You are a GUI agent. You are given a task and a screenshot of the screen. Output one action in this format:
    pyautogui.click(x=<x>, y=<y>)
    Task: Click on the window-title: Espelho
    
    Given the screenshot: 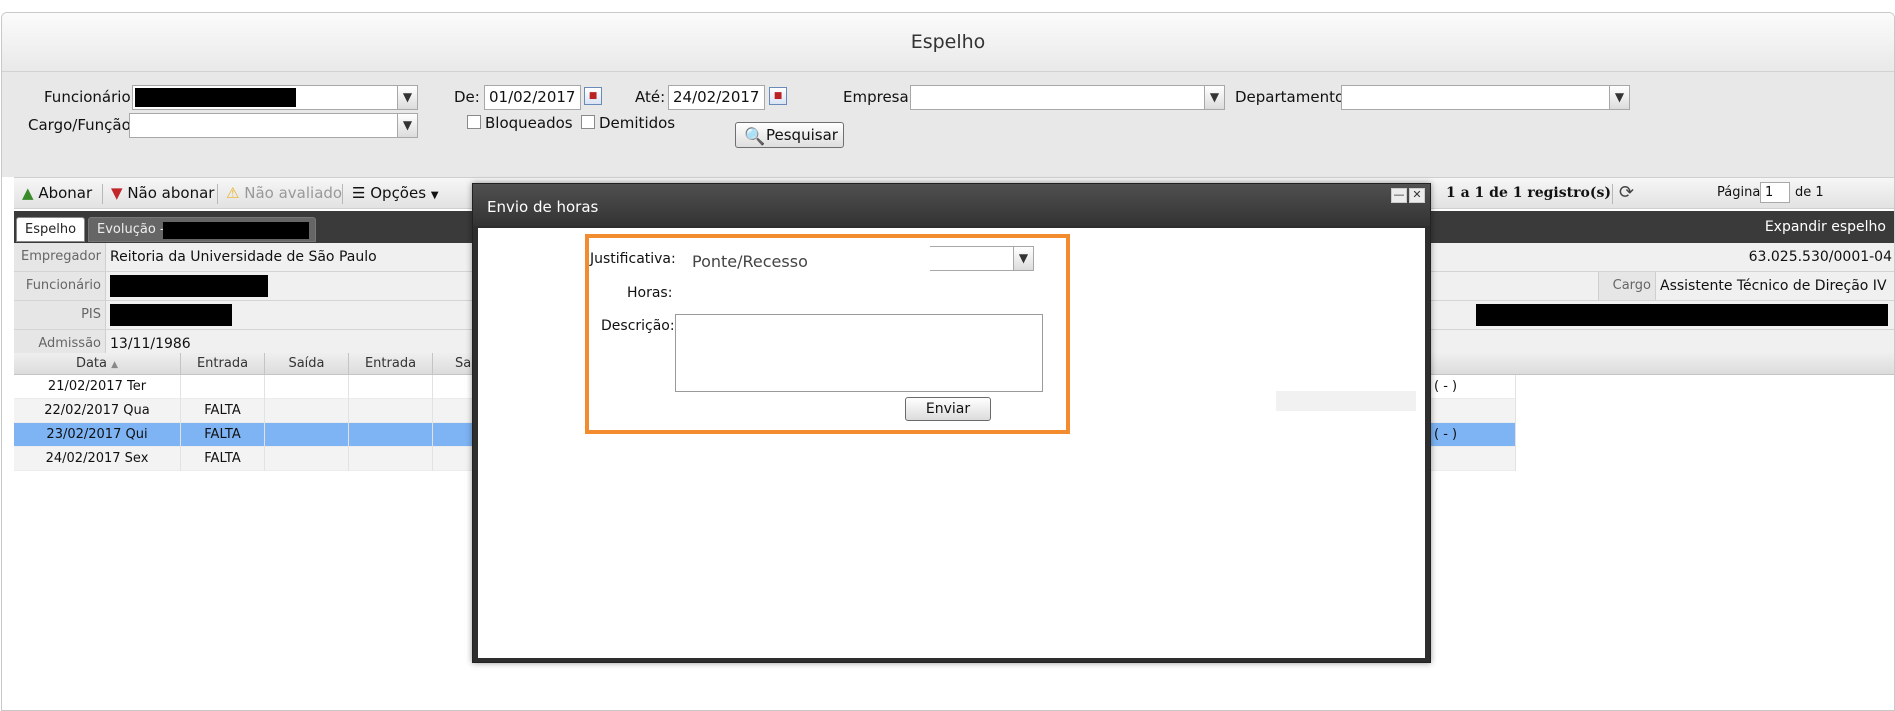 What is the action you would take?
    pyautogui.click(x=948, y=42)
    